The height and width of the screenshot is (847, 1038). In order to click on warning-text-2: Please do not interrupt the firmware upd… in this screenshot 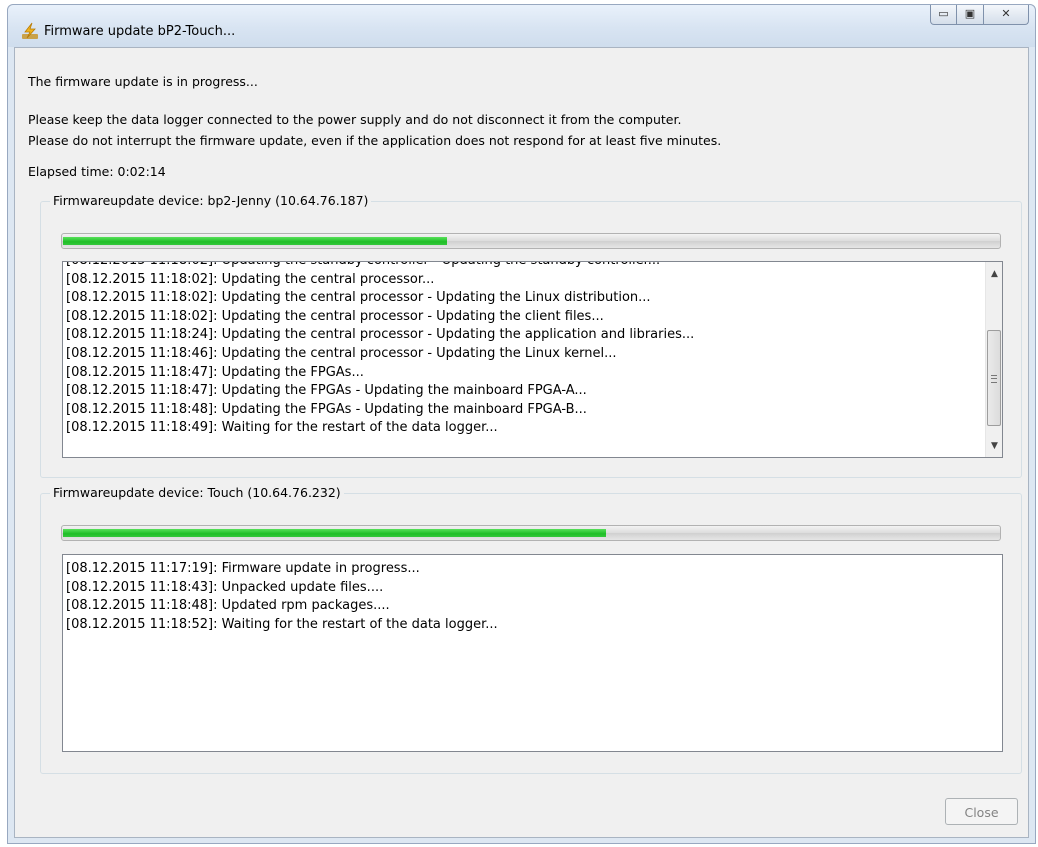, I will do `click(375, 140)`.